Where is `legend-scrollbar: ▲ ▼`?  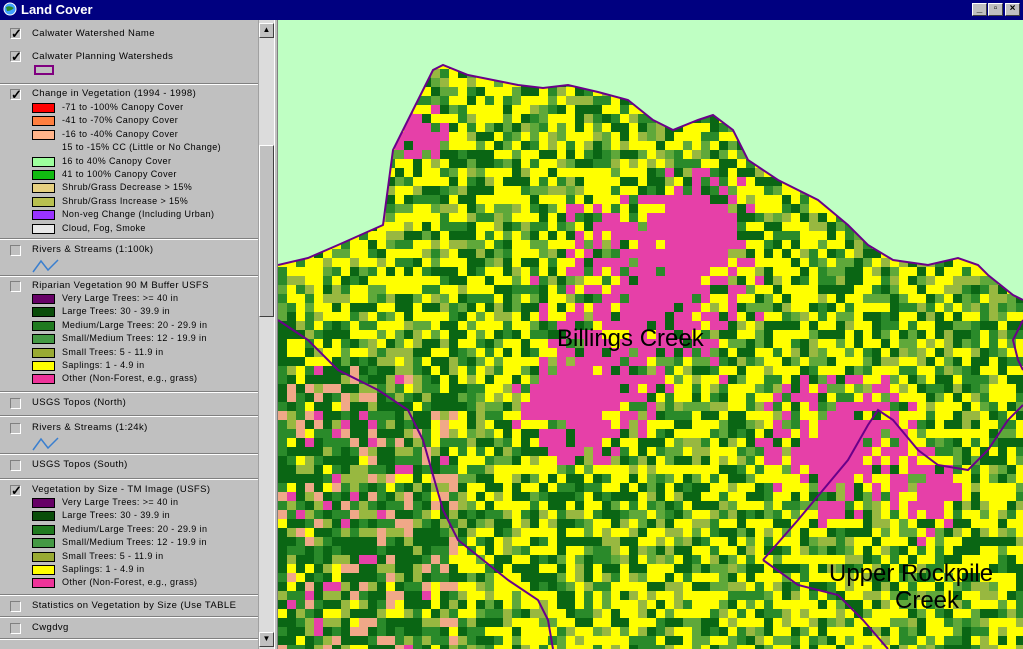 legend-scrollbar: ▲ ▼ is located at coordinates (266, 334).